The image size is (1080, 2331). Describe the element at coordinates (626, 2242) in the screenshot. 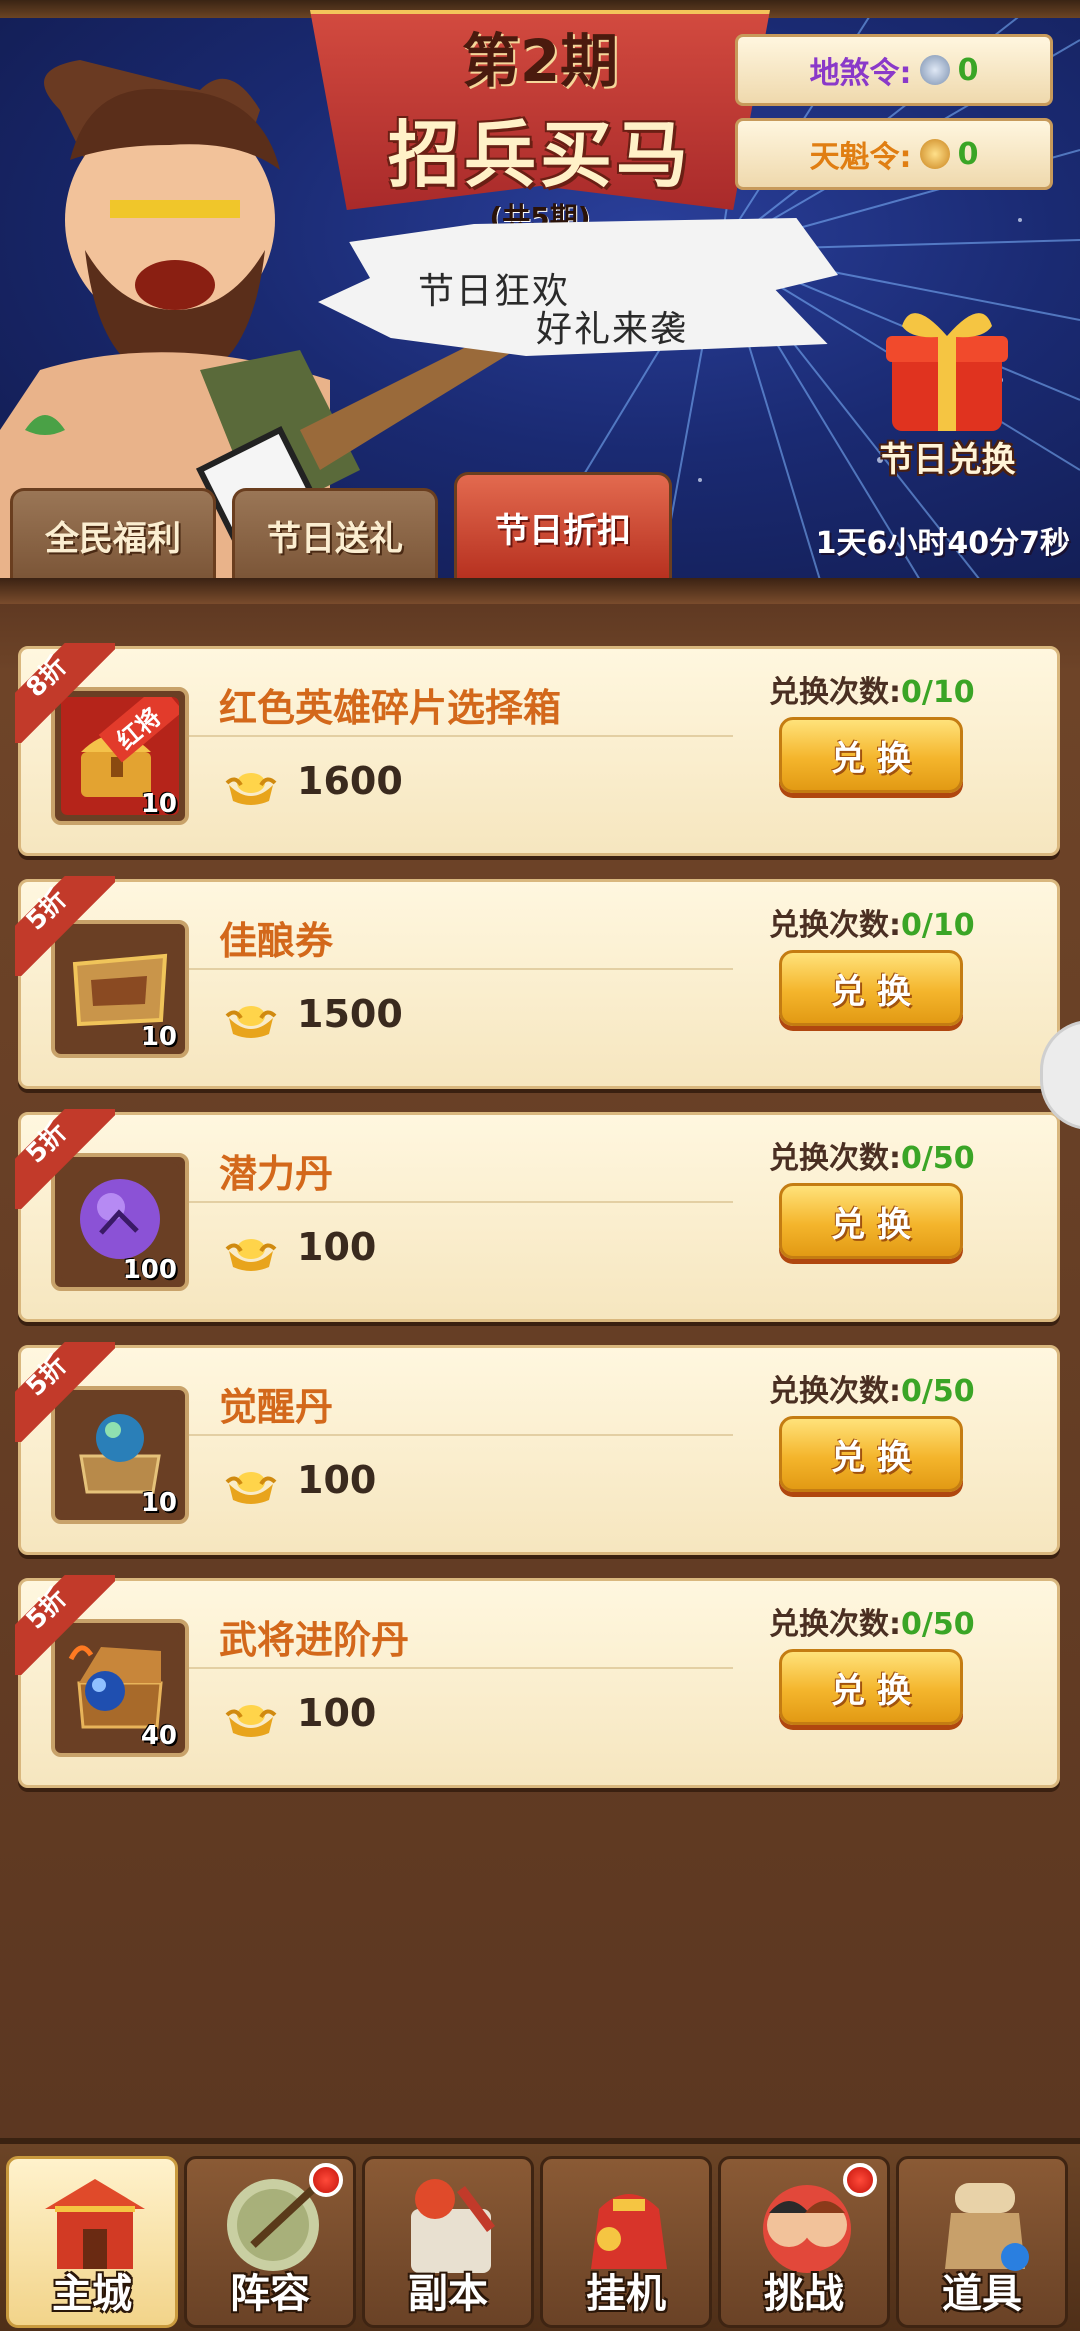

I see `nav-idle: 挂机` at that location.